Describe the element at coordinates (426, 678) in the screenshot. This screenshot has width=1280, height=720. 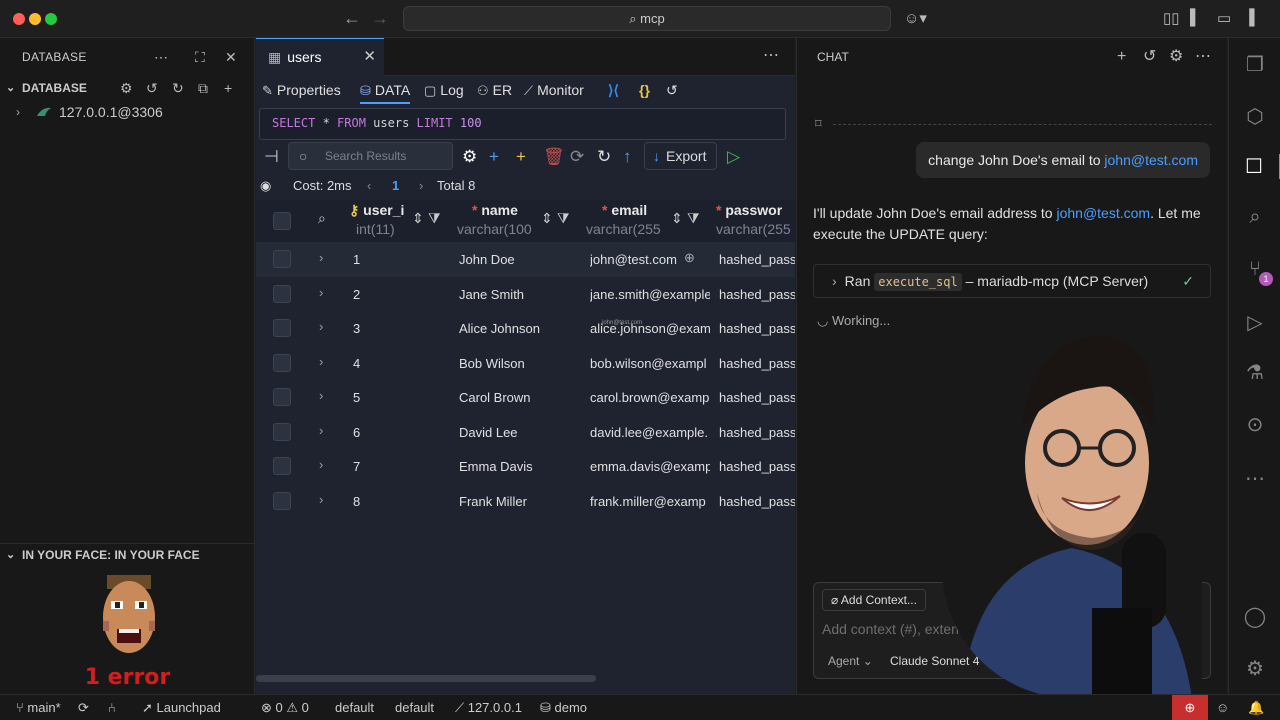
I see `horizontal-scrollbar` at that location.